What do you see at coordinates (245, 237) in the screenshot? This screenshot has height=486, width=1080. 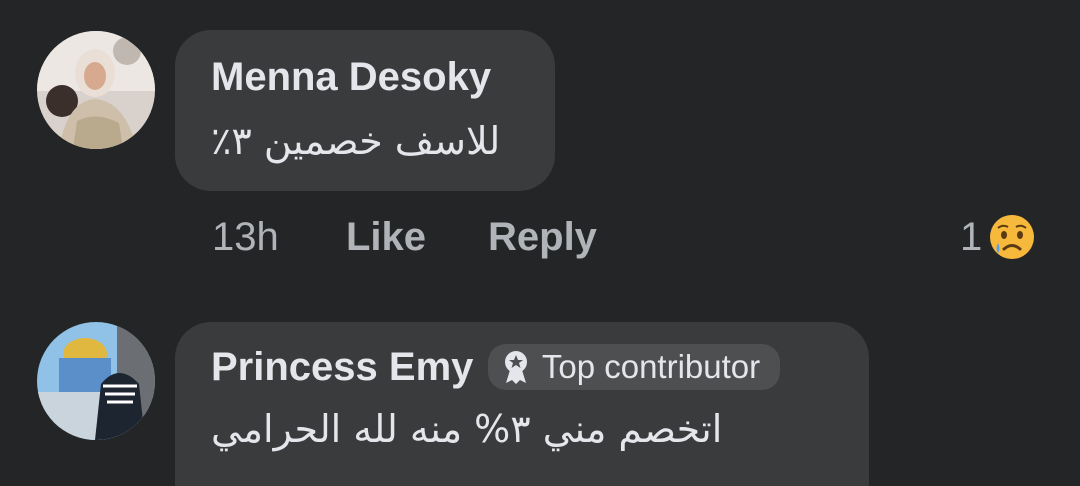 I see `timestamp: 13h` at bounding box center [245, 237].